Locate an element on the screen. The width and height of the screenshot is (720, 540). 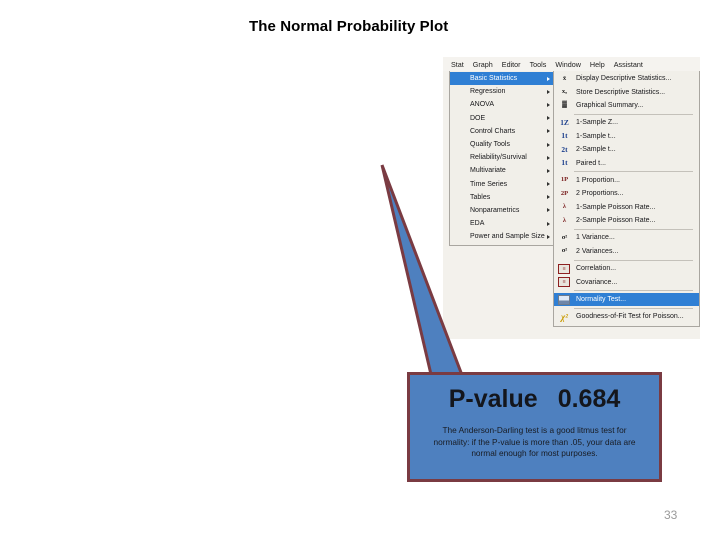
two-sample-t-icon: 2t is located at coordinates (564, 149).